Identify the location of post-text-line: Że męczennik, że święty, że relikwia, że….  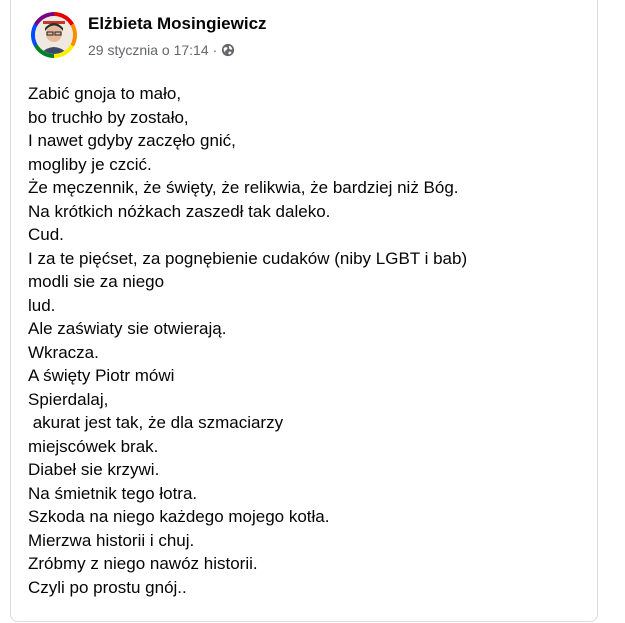
(243, 187).